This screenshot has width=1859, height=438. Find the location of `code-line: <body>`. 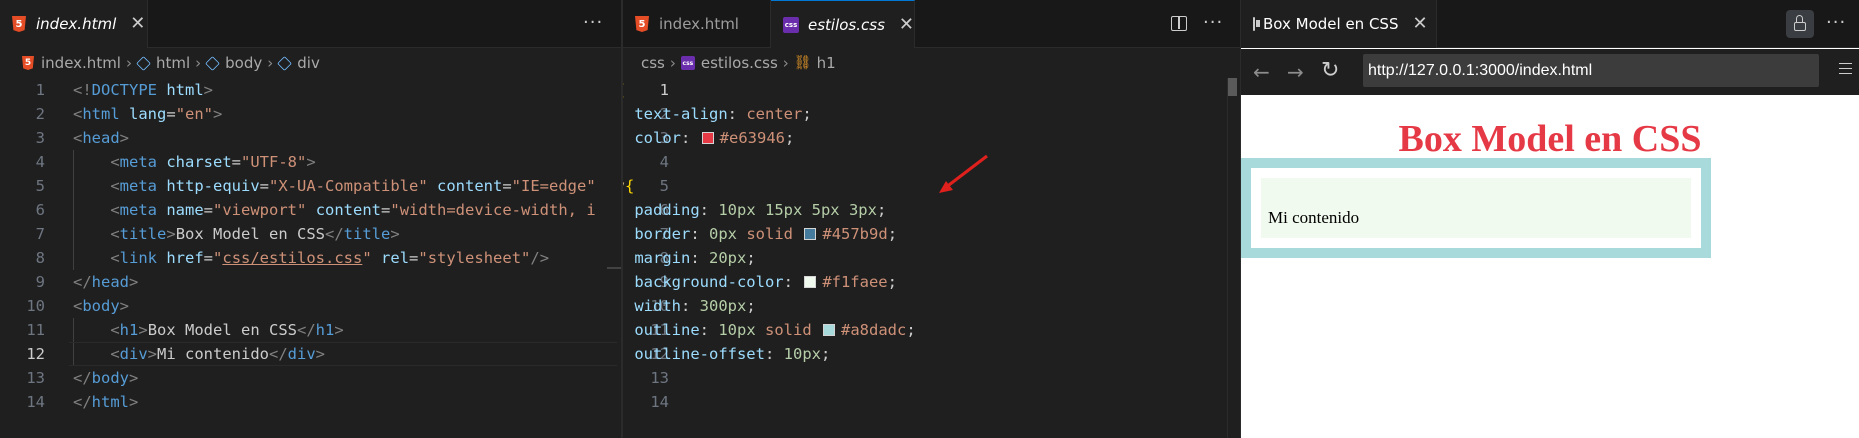

code-line: <body> is located at coordinates (101, 306).